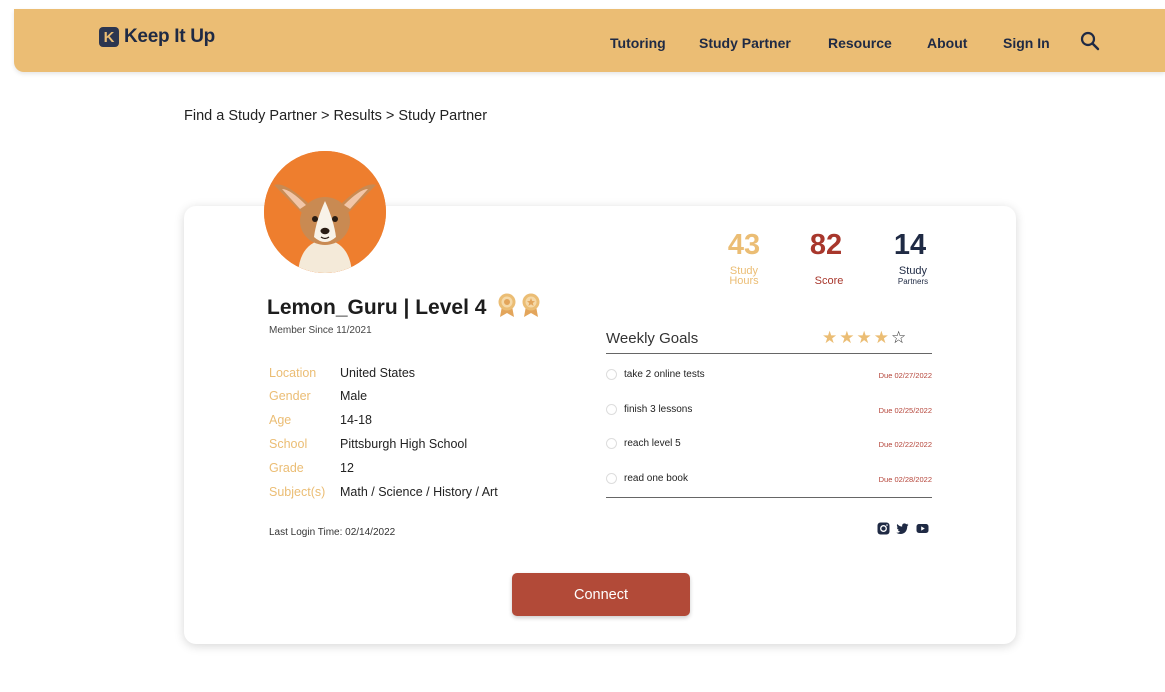  What do you see at coordinates (905, 444) in the screenshot?
I see `goal-due-date: Due 02/22/2022` at bounding box center [905, 444].